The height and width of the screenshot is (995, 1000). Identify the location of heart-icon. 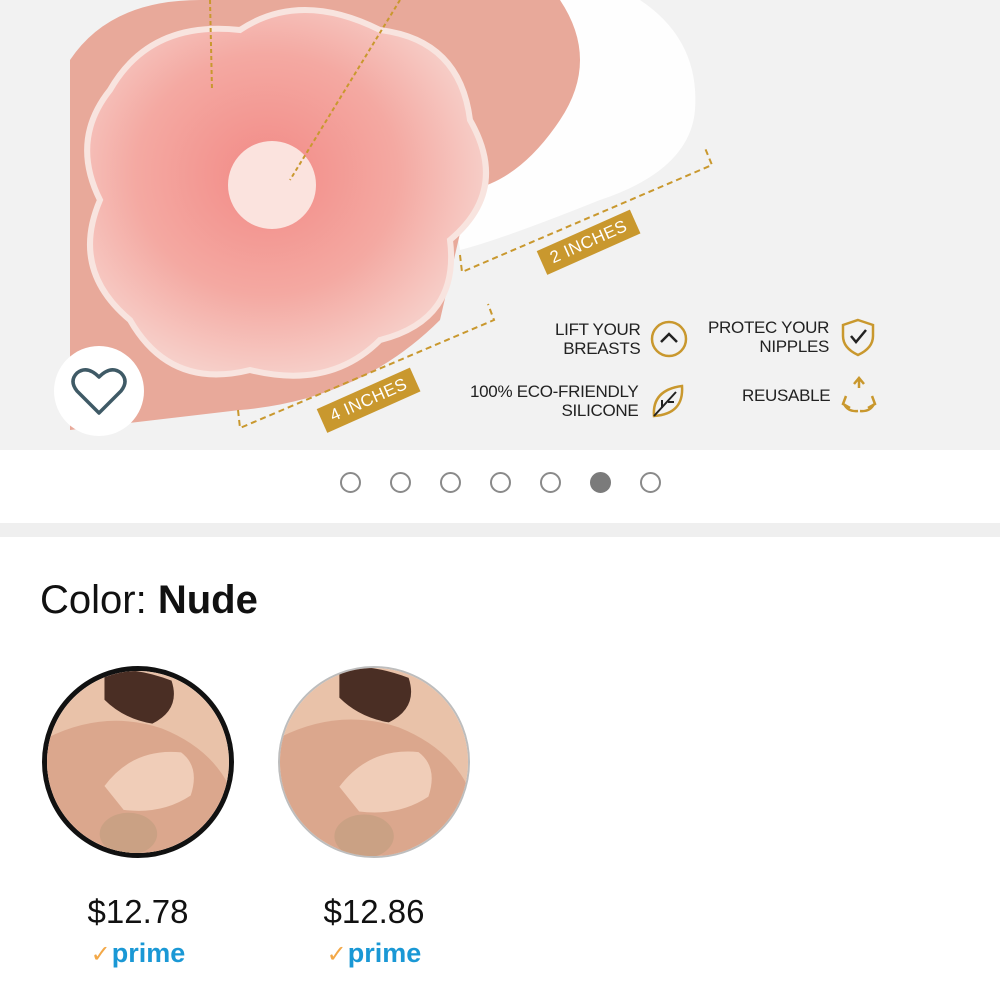
(99, 391).